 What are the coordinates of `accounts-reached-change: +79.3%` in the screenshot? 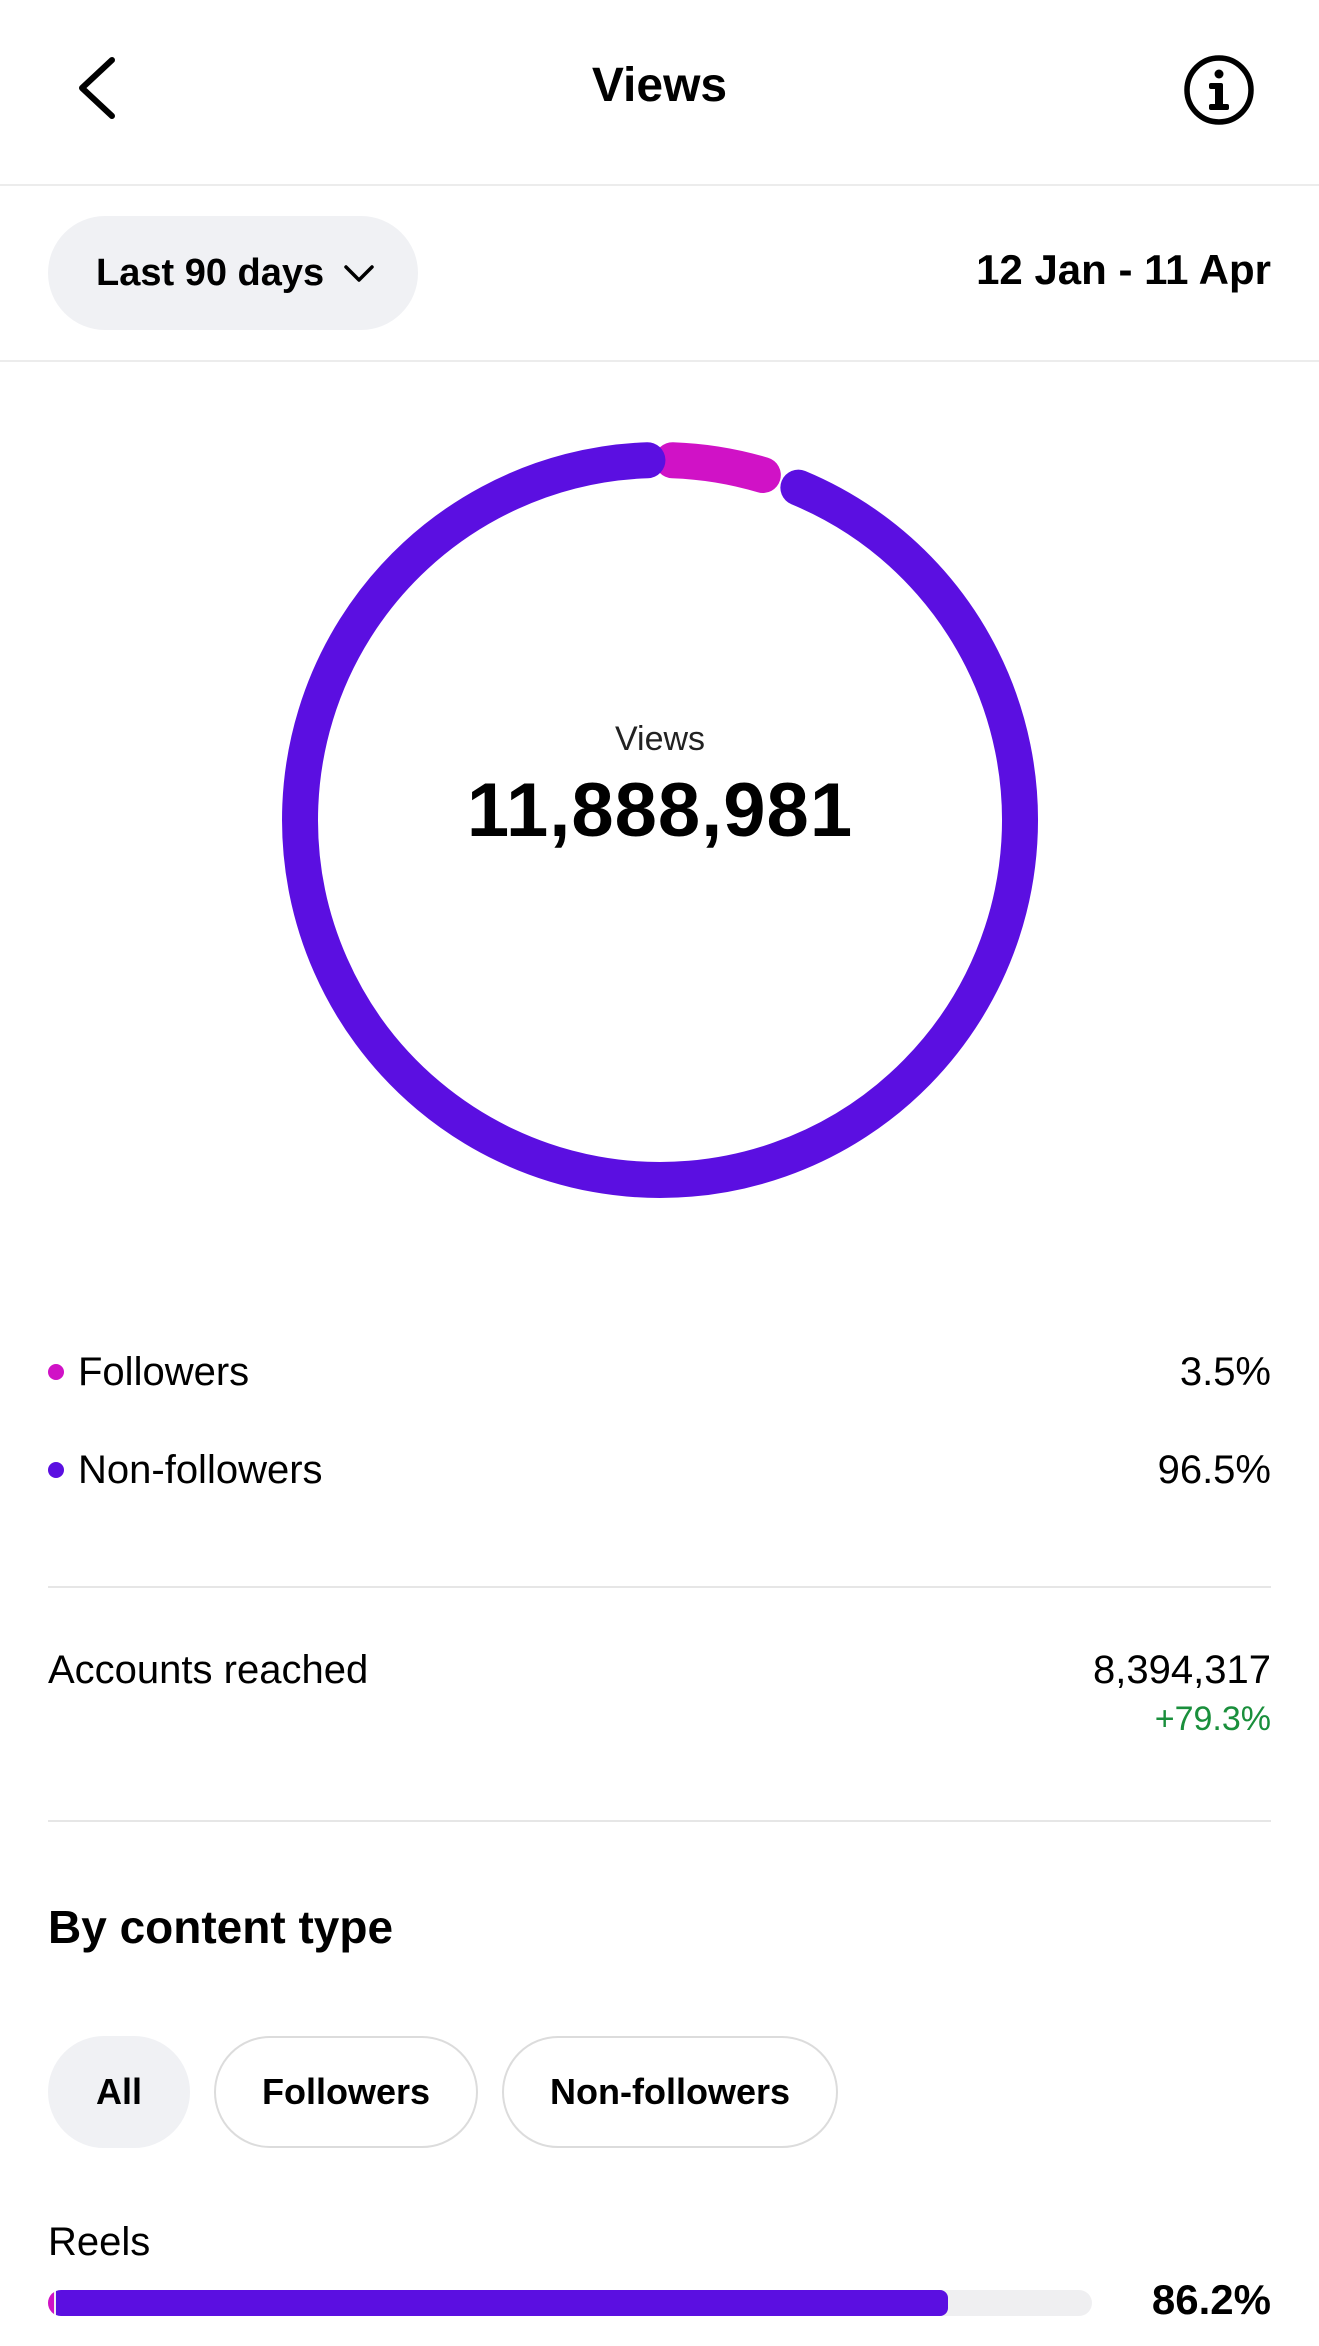 It's located at (1212, 1719).